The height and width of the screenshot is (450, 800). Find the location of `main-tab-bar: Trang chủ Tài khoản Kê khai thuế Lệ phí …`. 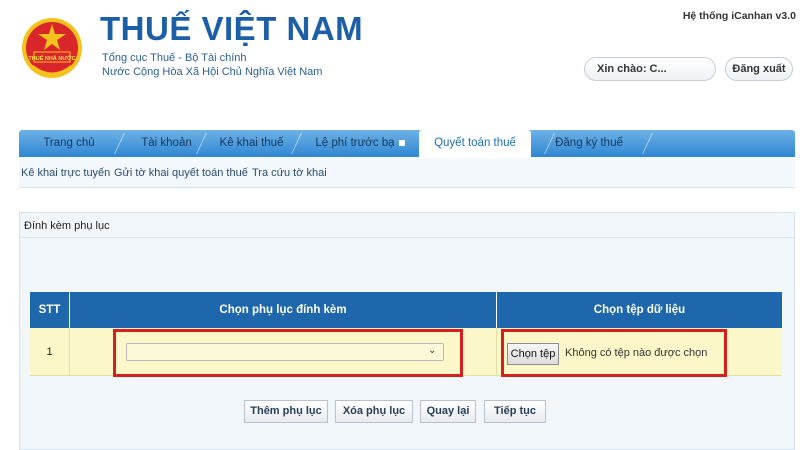

main-tab-bar: Trang chủ Tài khoản Kê khai thuế Lệ phí … is located at coordinates (407, 143).